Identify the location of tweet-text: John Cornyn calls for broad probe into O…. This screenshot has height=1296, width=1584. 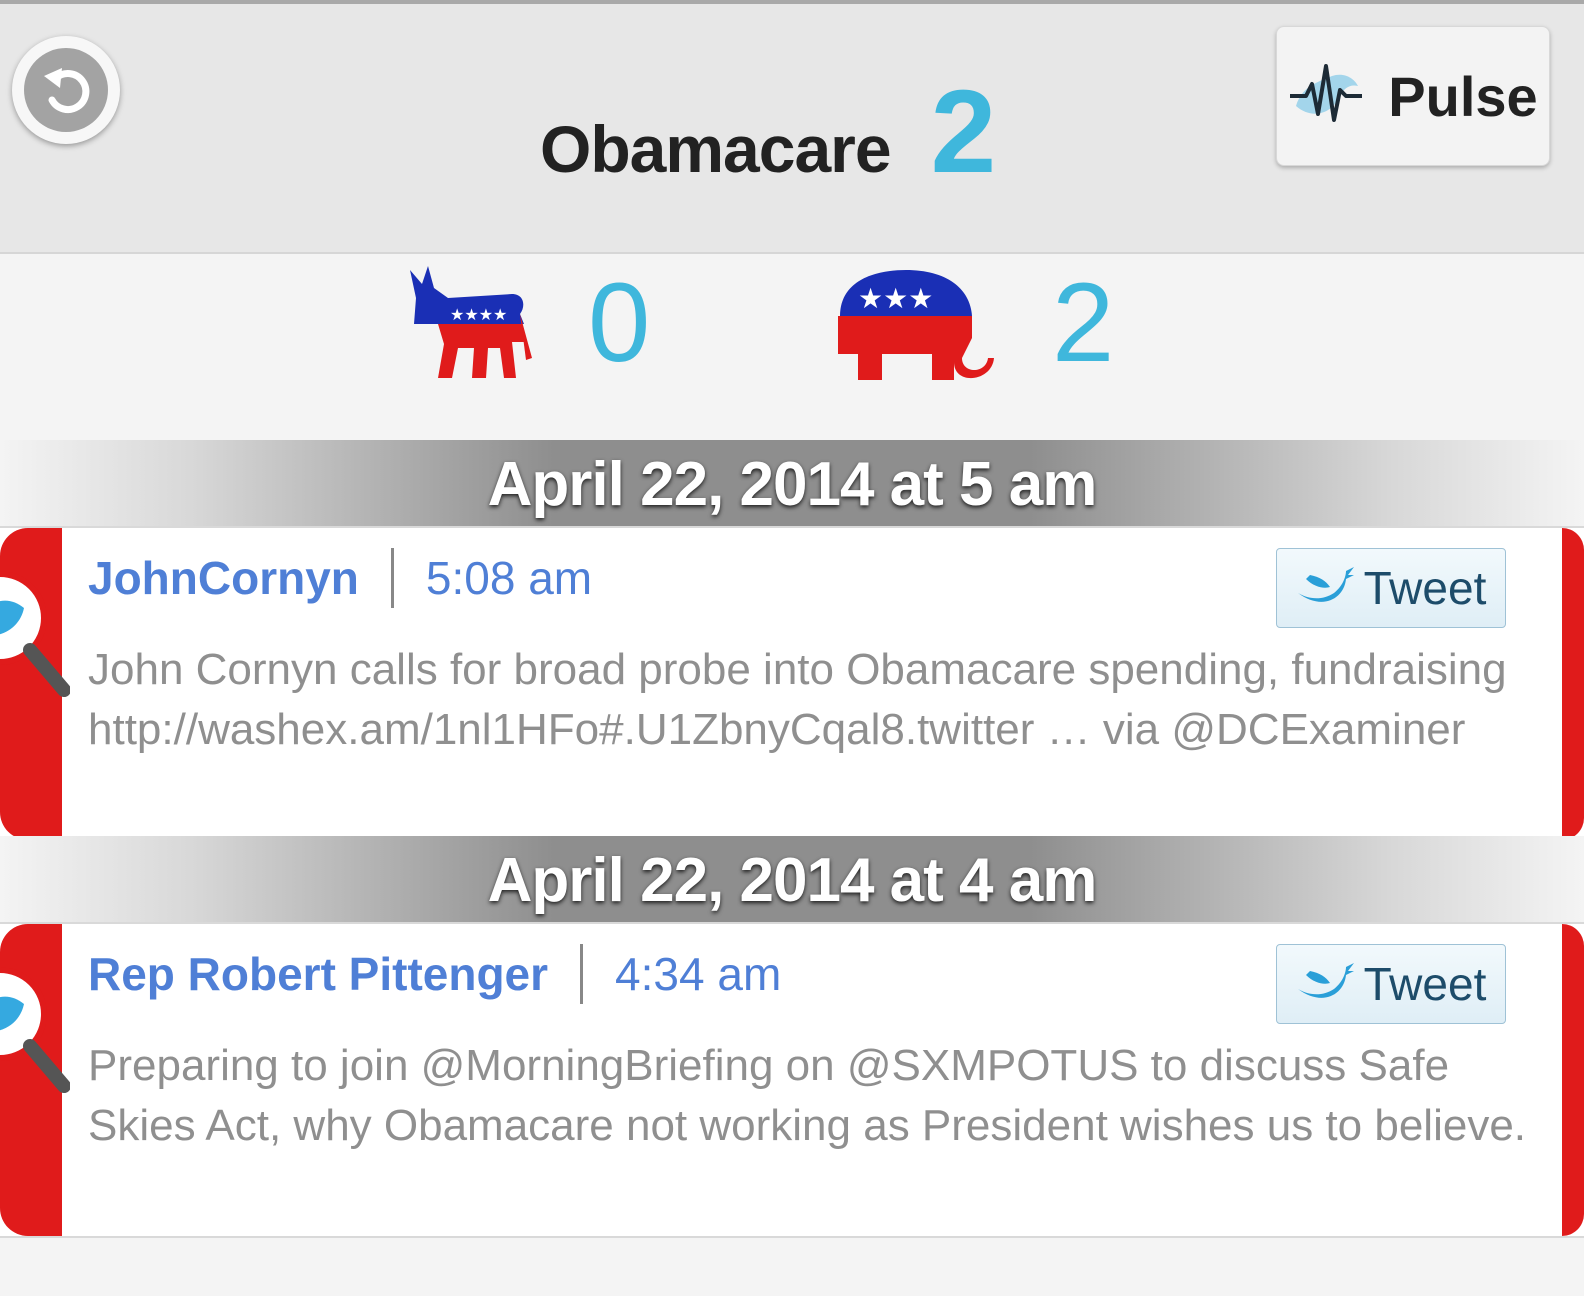
(797, 699).